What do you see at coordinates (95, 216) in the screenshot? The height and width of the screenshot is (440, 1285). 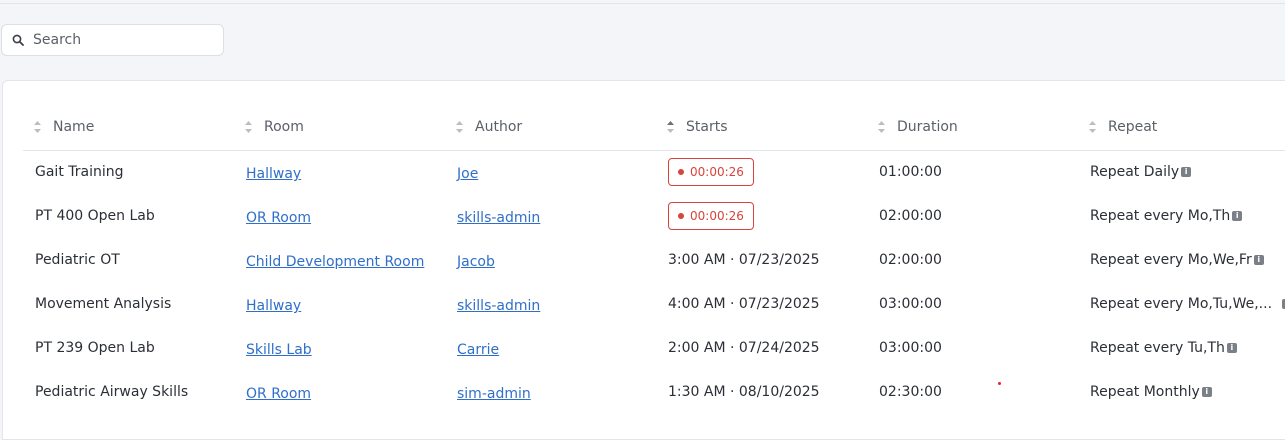 I see `name-cell: PT 400 Open Lab` at bounding box center [95, 216].